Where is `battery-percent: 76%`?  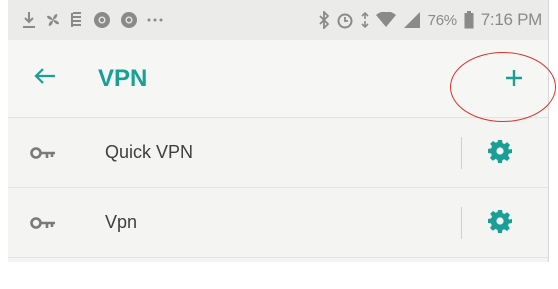 battery-percent: 76% is located at coordinates (442, 20).